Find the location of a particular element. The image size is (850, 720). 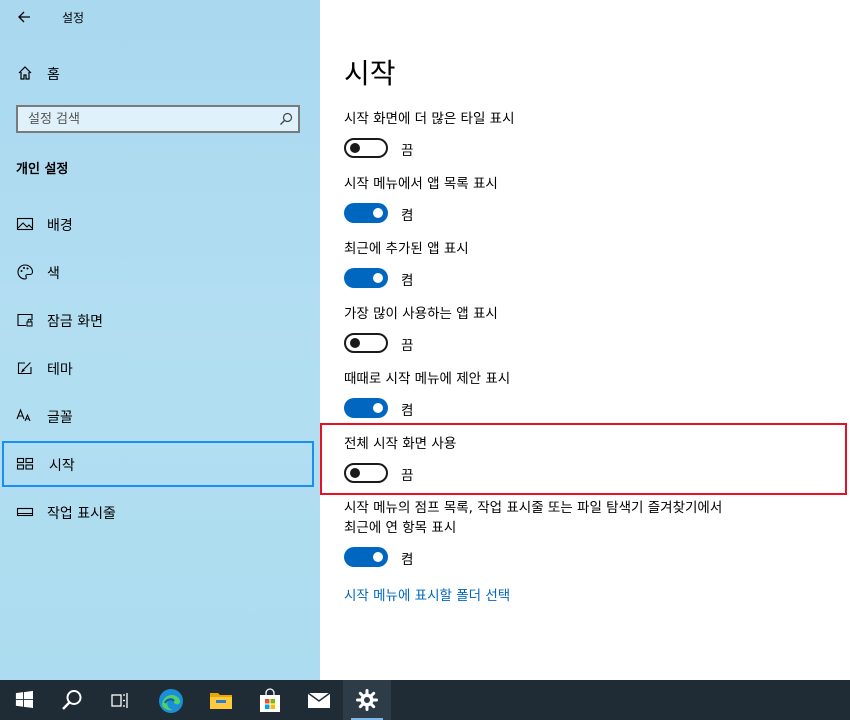

windows-start-icon is located at coordinates (24, 699).